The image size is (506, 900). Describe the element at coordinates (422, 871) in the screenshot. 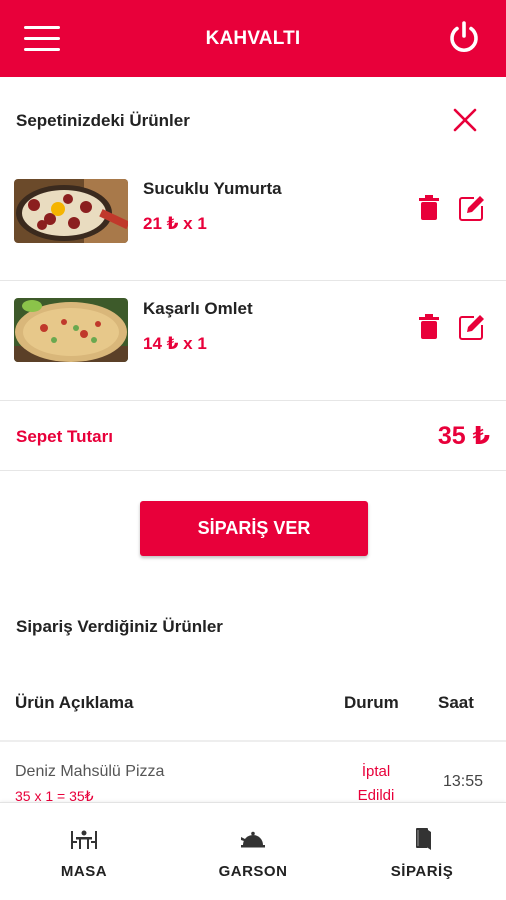

I see `nav-label-siparis: SİPARİŞ` at that location.